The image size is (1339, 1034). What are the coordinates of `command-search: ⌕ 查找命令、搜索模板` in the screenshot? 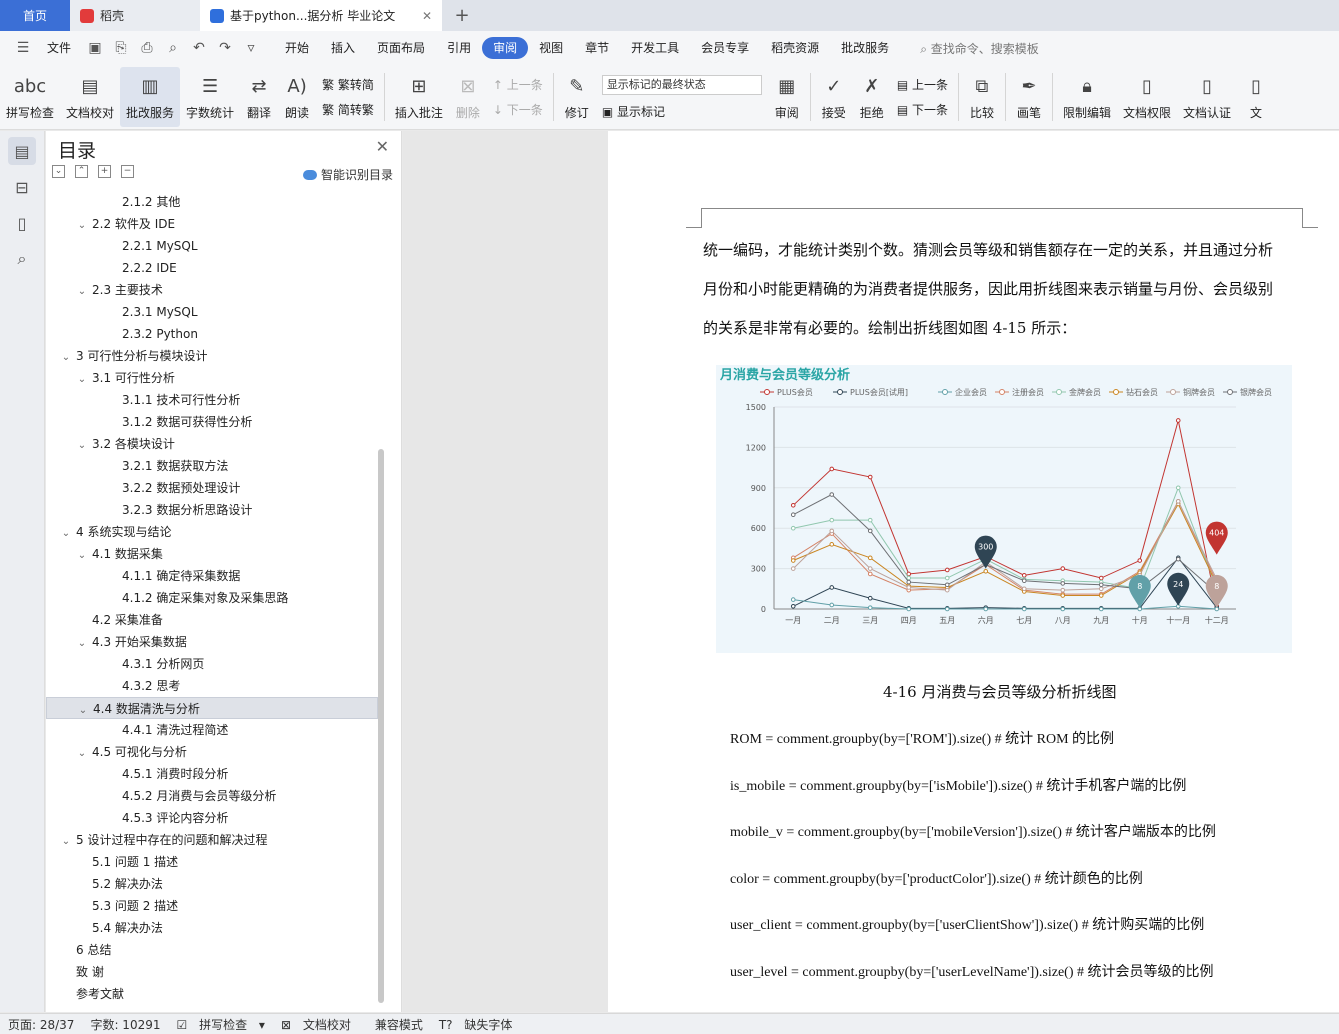 It's located at (979, 48).